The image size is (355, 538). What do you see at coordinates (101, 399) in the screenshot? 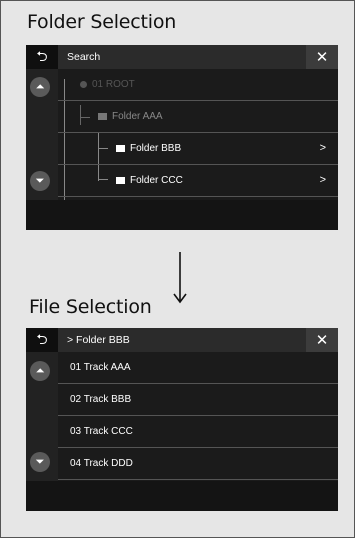
I see `row-label: 02 Track BBB` at bounding box center [101, 399].